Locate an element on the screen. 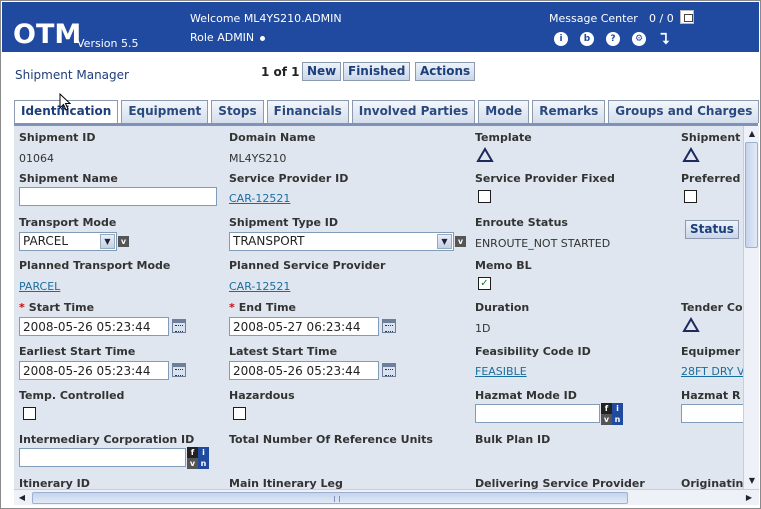 The image size is (761, 509). temp-controlled-label: Temp. Controlled is located at coordinates (72, 395).